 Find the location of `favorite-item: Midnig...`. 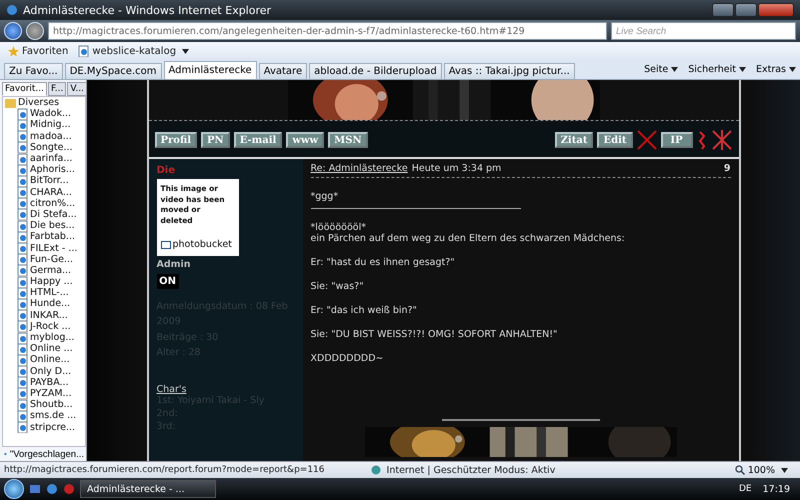

favorite-item: Midnig... is located at coordinates (41, 125).